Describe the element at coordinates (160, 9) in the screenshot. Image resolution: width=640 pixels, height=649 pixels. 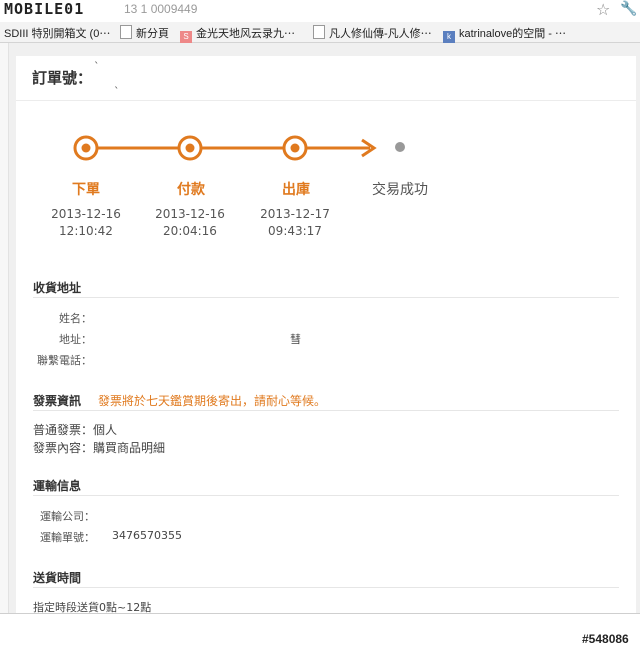
I see `url-text: 13 1 0009449` at that location.